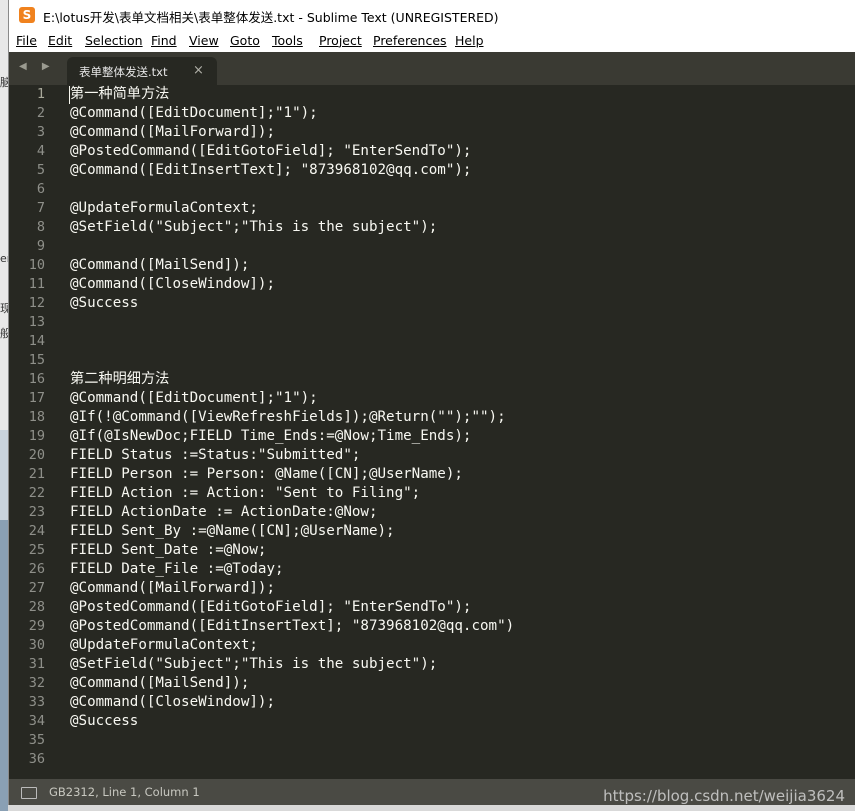  I want to click on line-number: 17, so click(36, 398).